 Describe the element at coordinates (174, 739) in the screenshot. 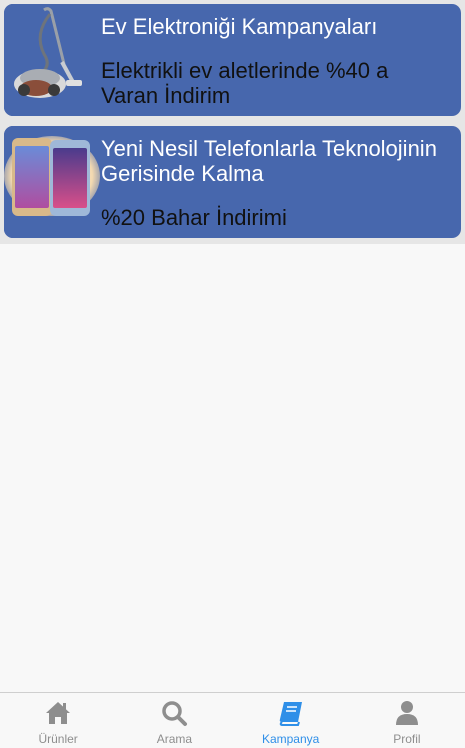

I see `tab-label: Arama` at that location.